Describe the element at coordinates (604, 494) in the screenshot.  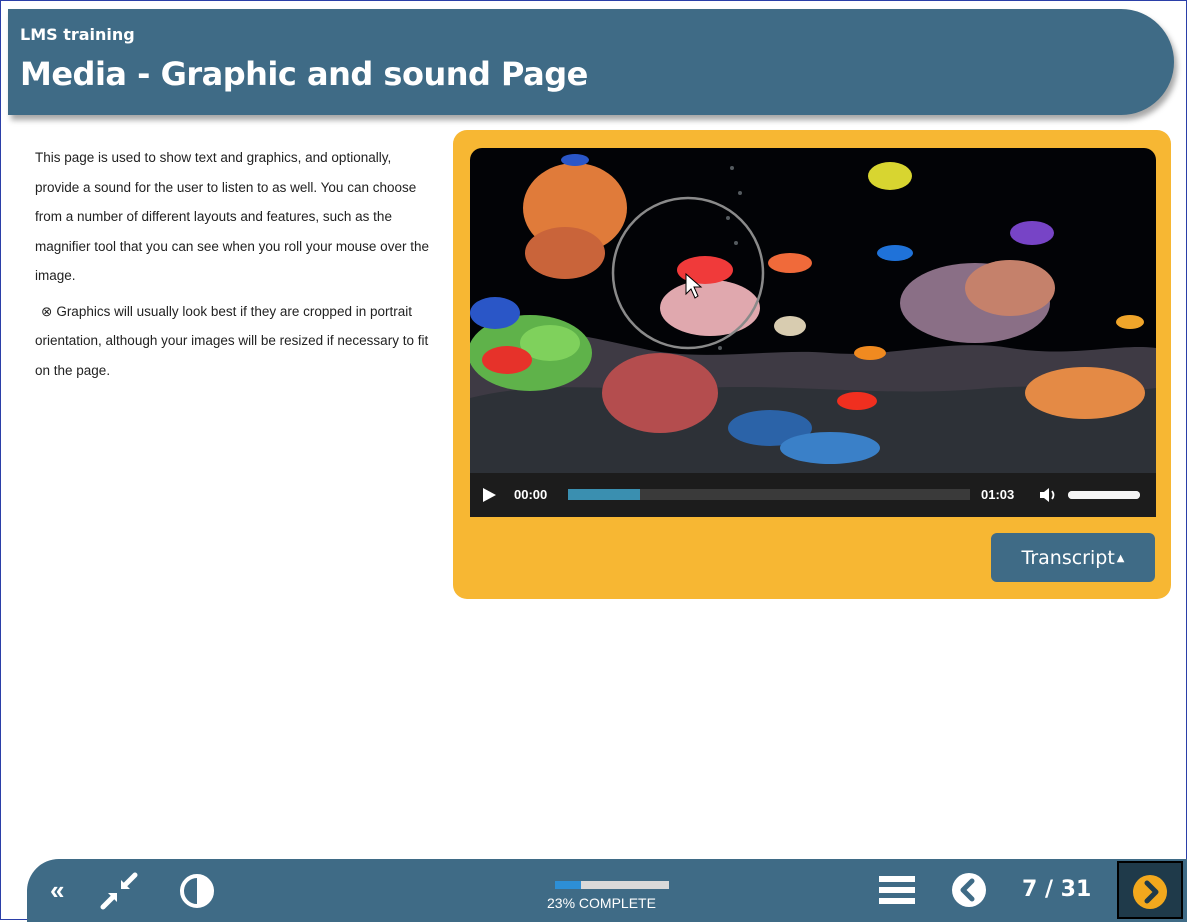
I see `video-progress-fill` at that location.